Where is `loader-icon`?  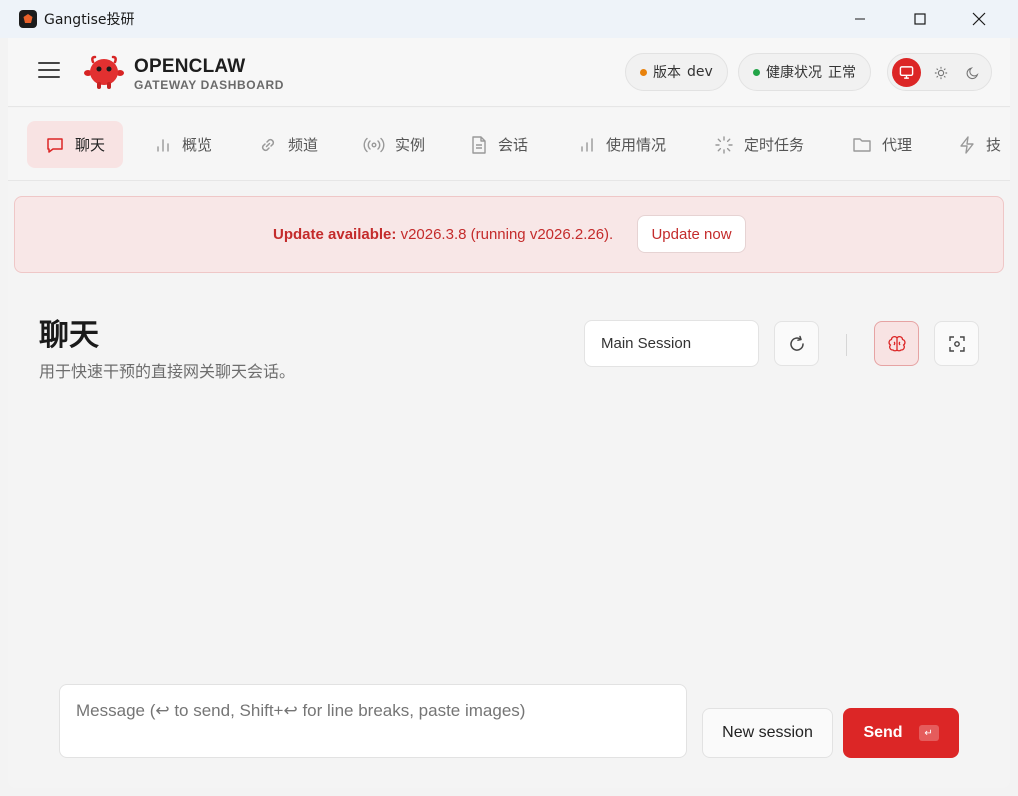 loader-icon is located at coordinates (724, 144).